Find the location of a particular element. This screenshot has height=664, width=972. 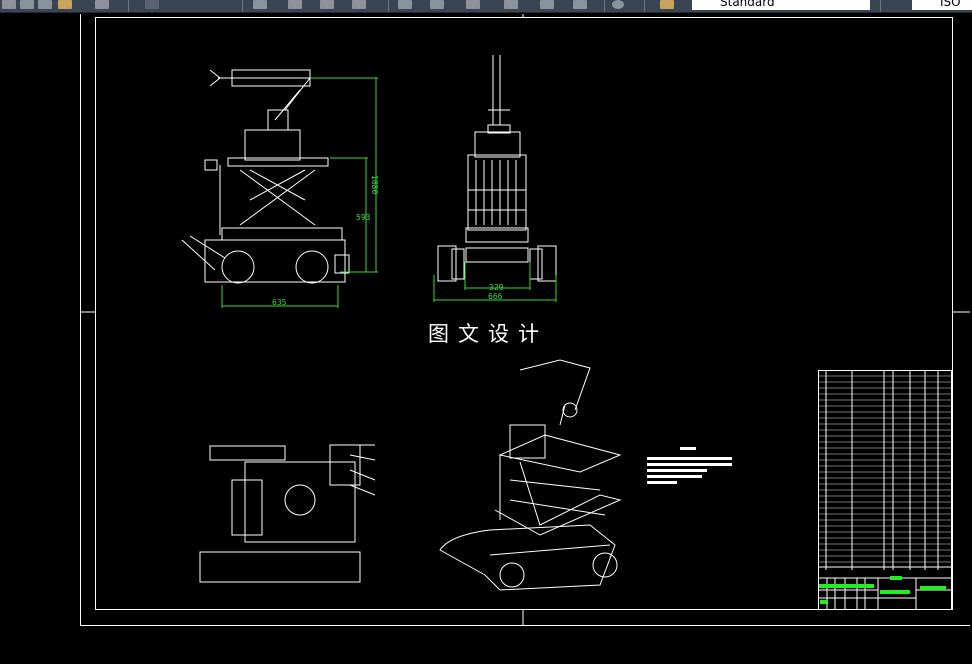

zoom-window-icon is located at coordinates (327, 4).